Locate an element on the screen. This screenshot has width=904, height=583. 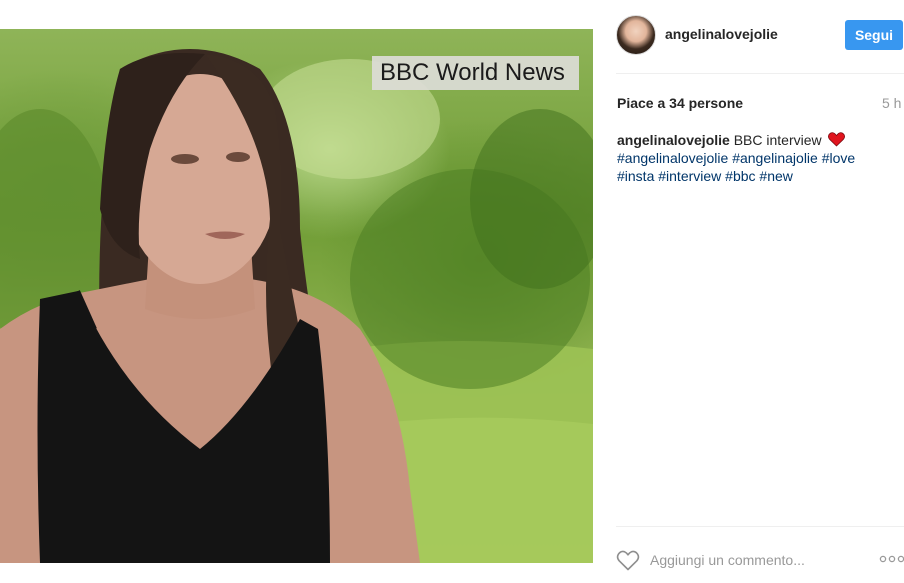
red-heart-emoji-icon is located at coordinates (836, 139).